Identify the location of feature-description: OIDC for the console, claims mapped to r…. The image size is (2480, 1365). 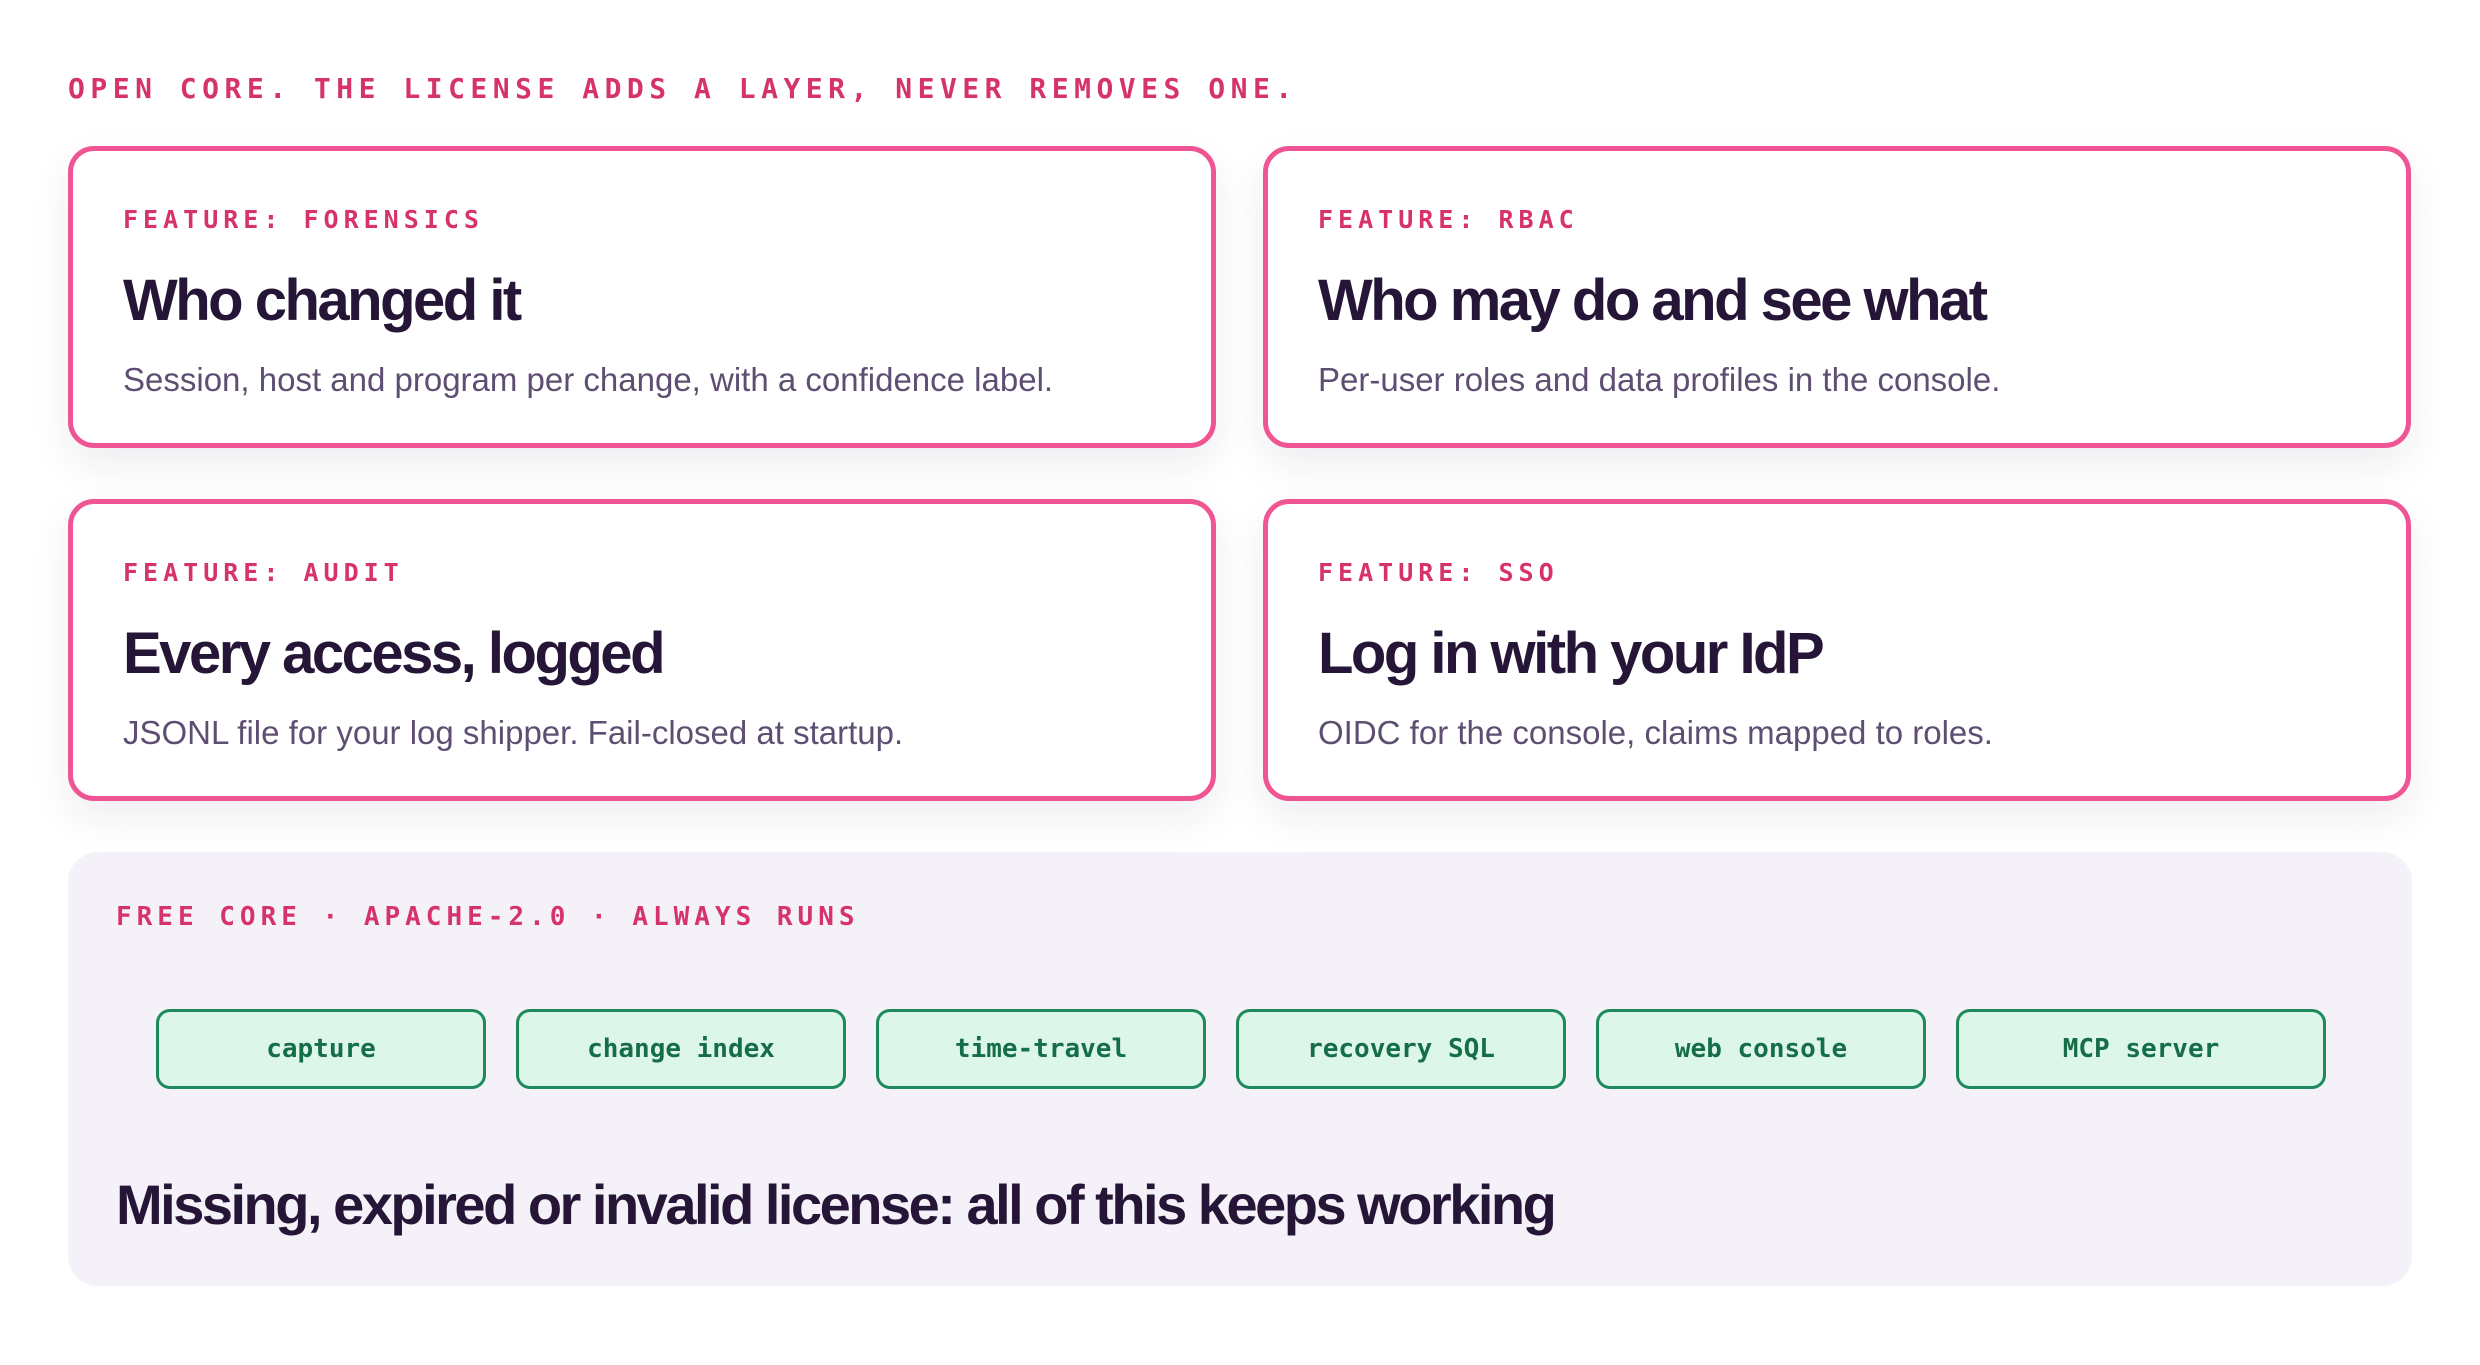
(1655, 732).